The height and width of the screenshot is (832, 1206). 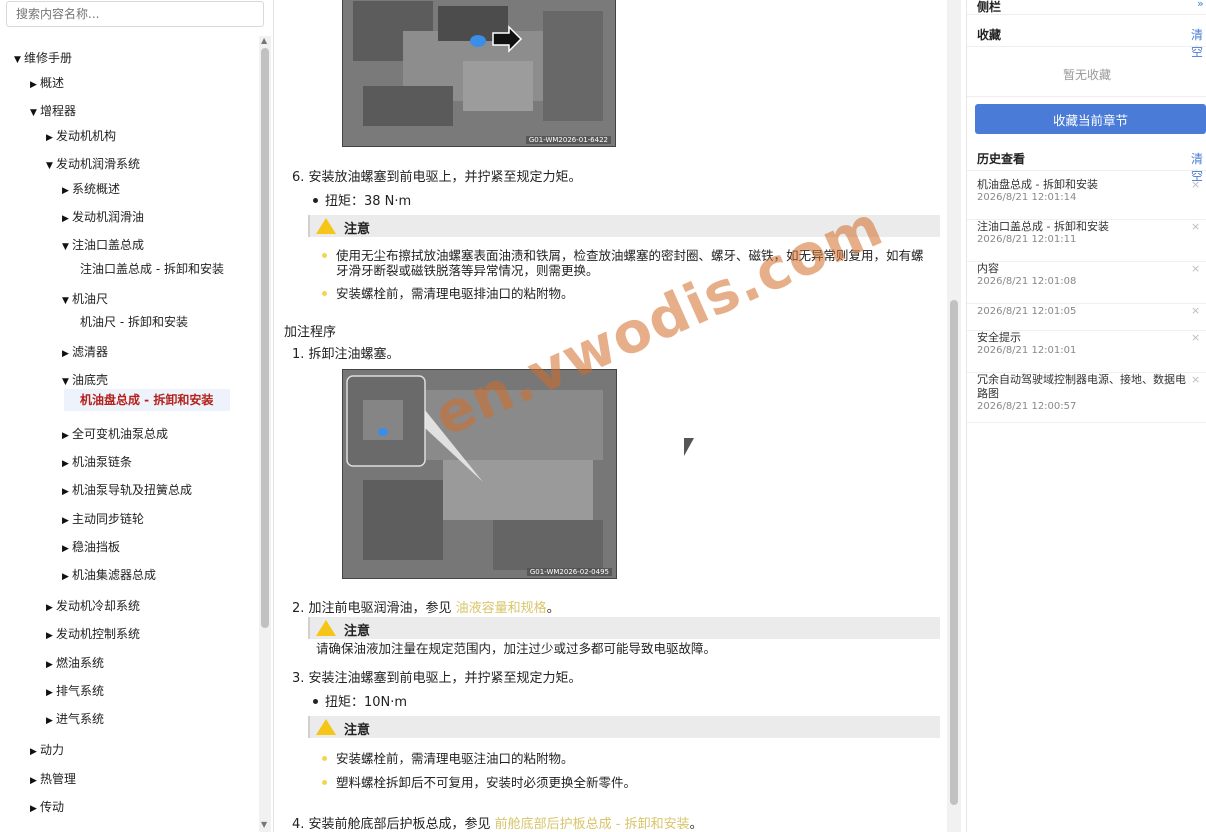 I want to click on divider, so click(x=1086, y=170).